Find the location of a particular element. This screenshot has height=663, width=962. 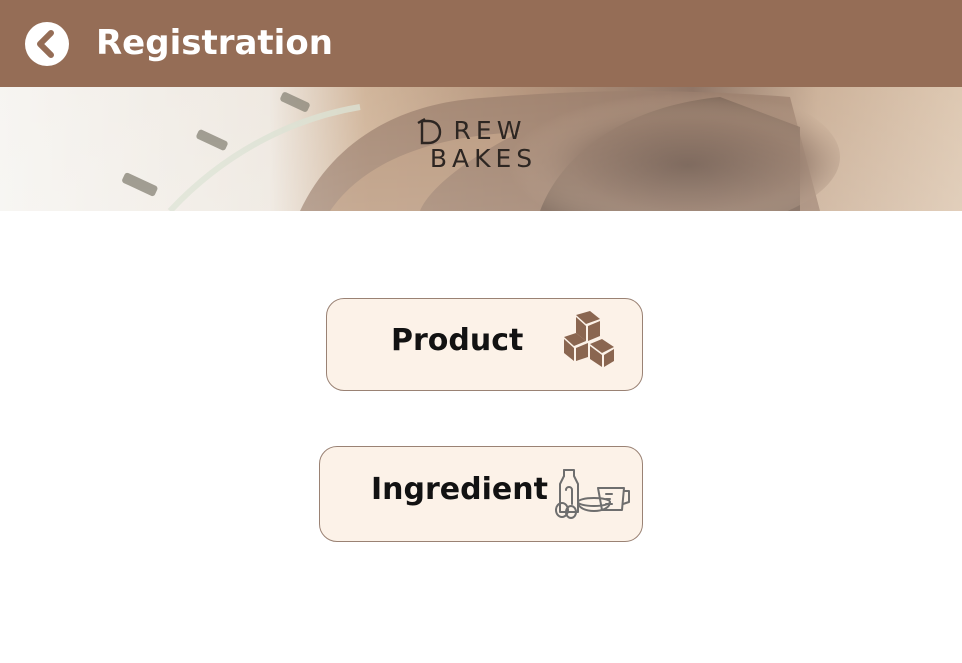

chevron-left-icon is located at coordinates (45, 44).